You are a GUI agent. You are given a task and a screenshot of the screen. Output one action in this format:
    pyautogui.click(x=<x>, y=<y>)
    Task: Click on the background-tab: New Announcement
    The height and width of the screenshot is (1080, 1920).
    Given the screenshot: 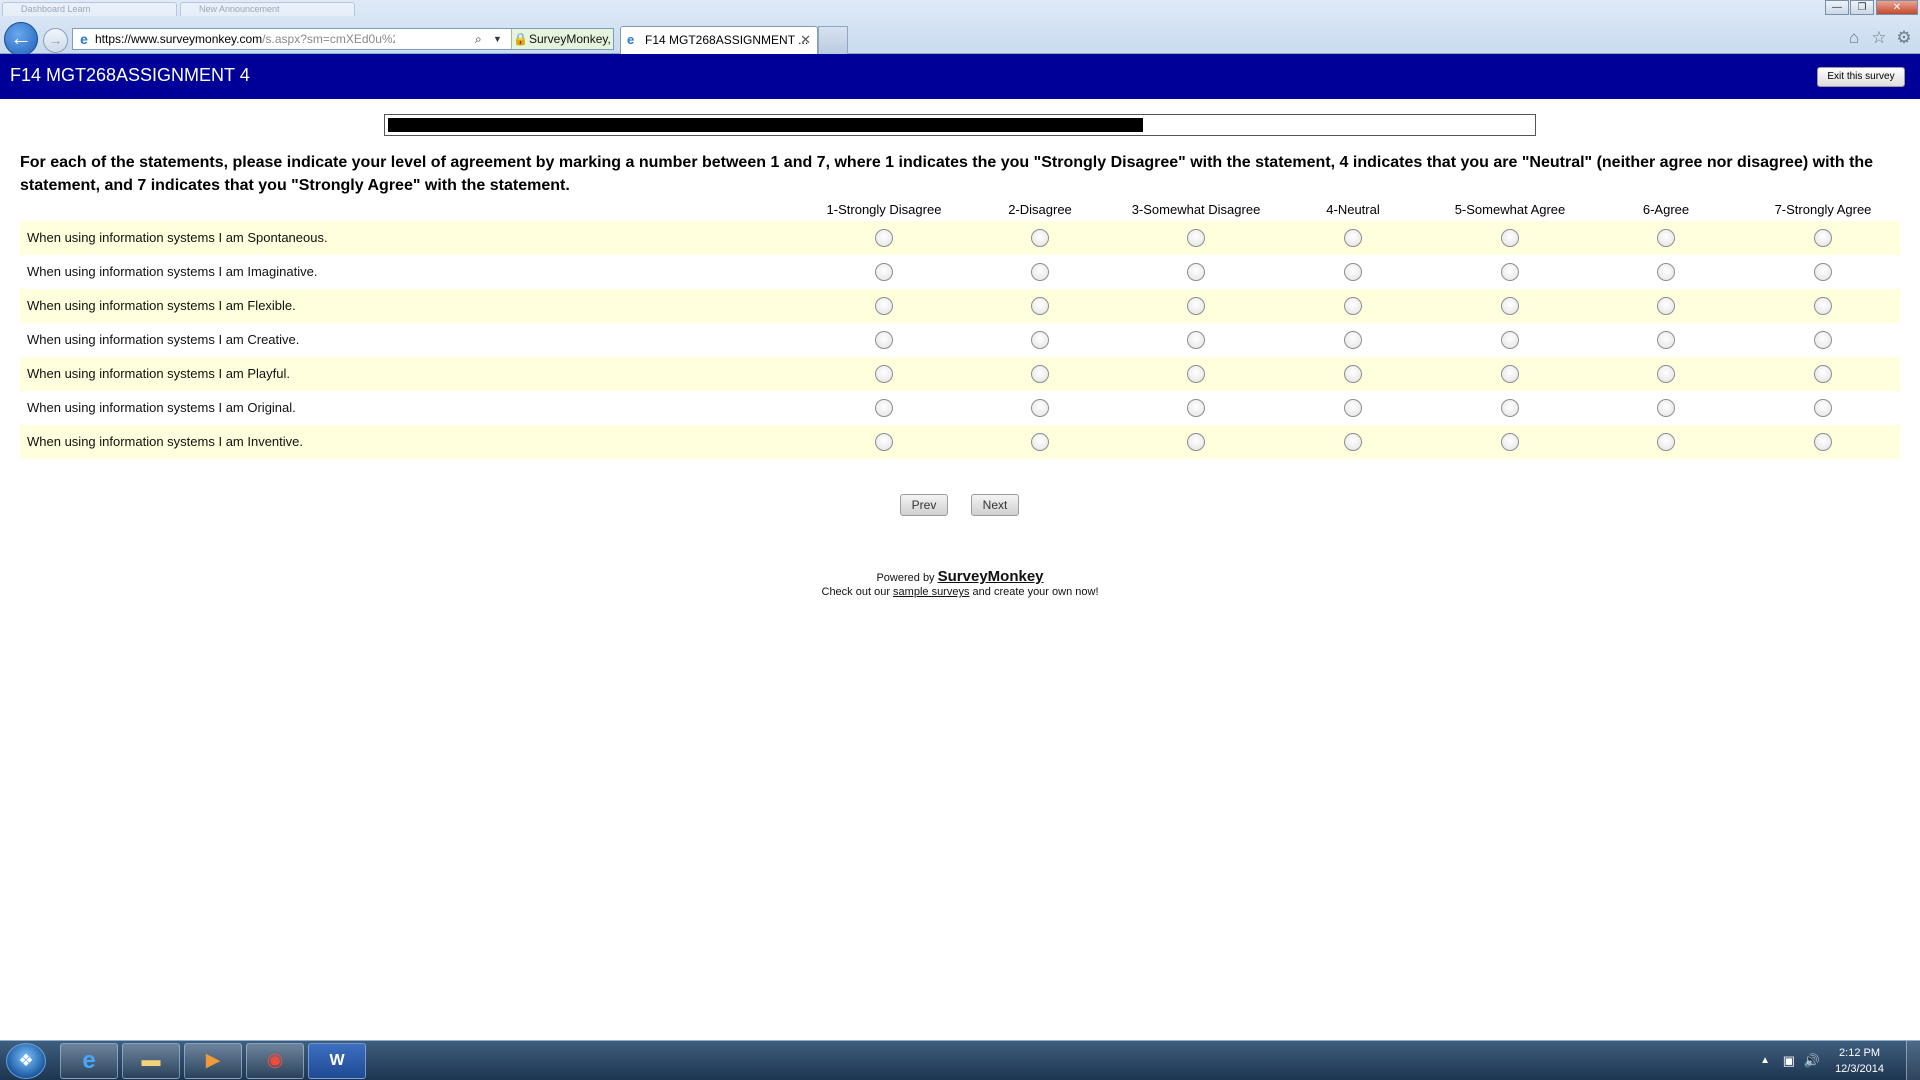 What is the action you would take?
    pyautogui.click(x=267, y=9)
    